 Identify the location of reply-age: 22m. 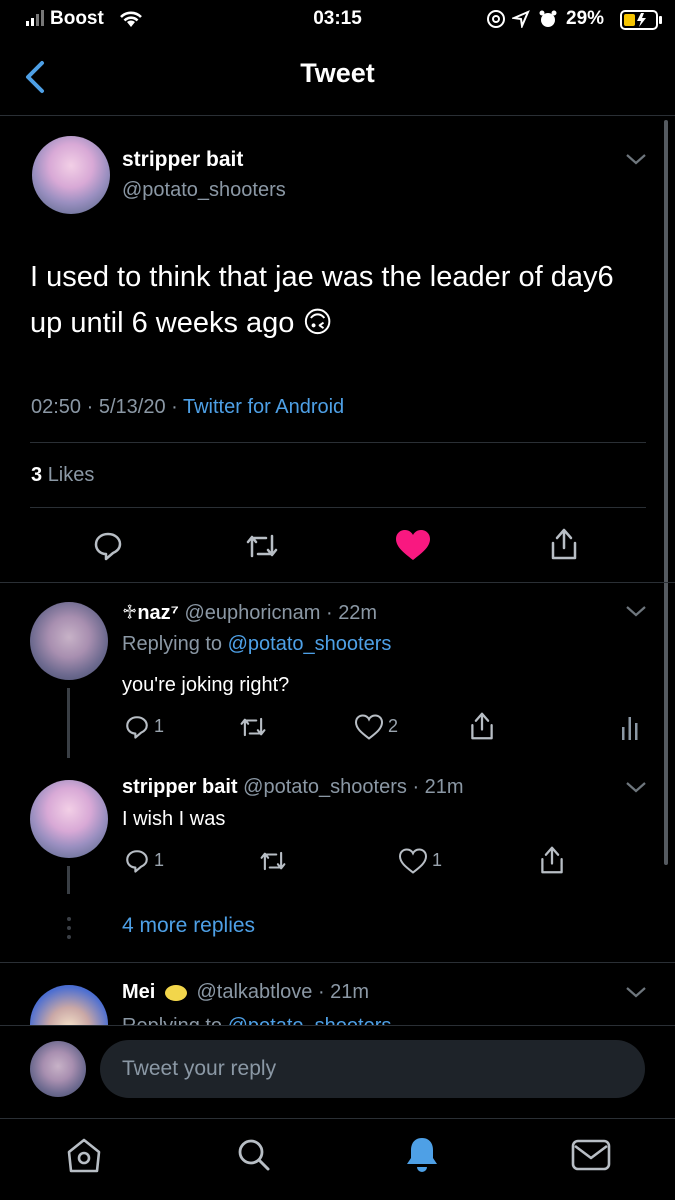
(358, 613).